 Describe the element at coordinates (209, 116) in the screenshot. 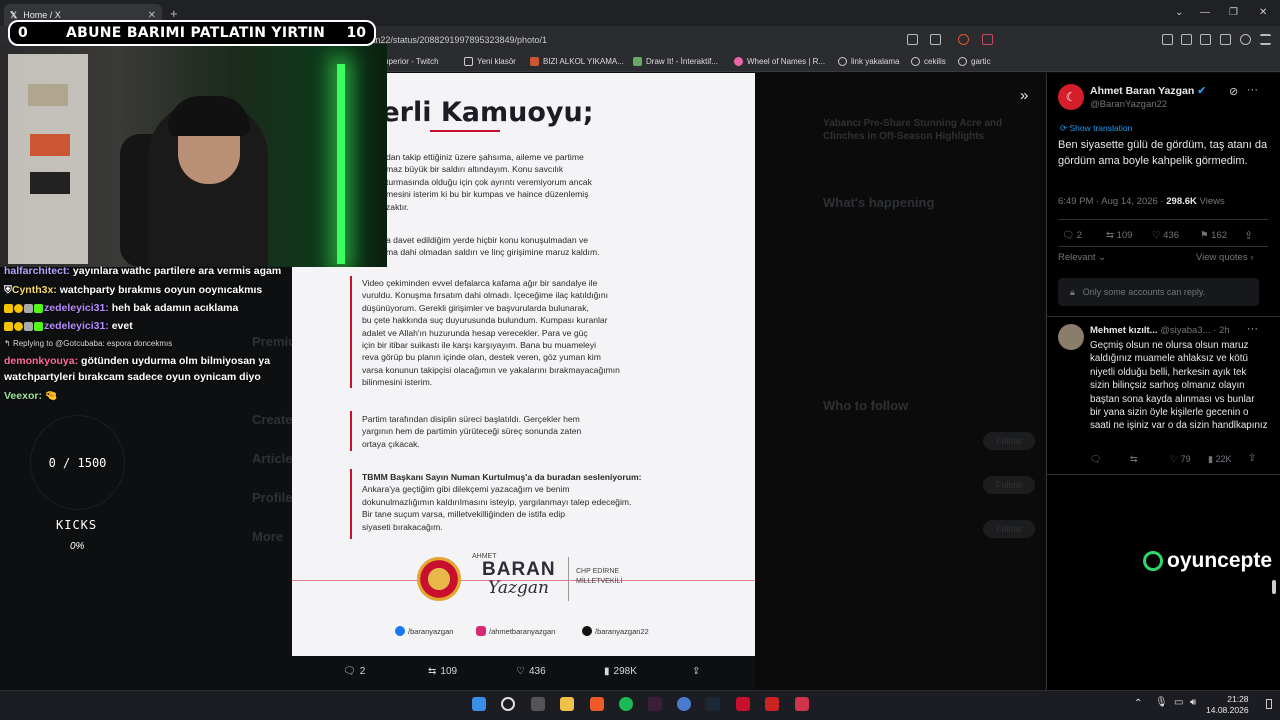

I see `streamer-headphones` at that location.